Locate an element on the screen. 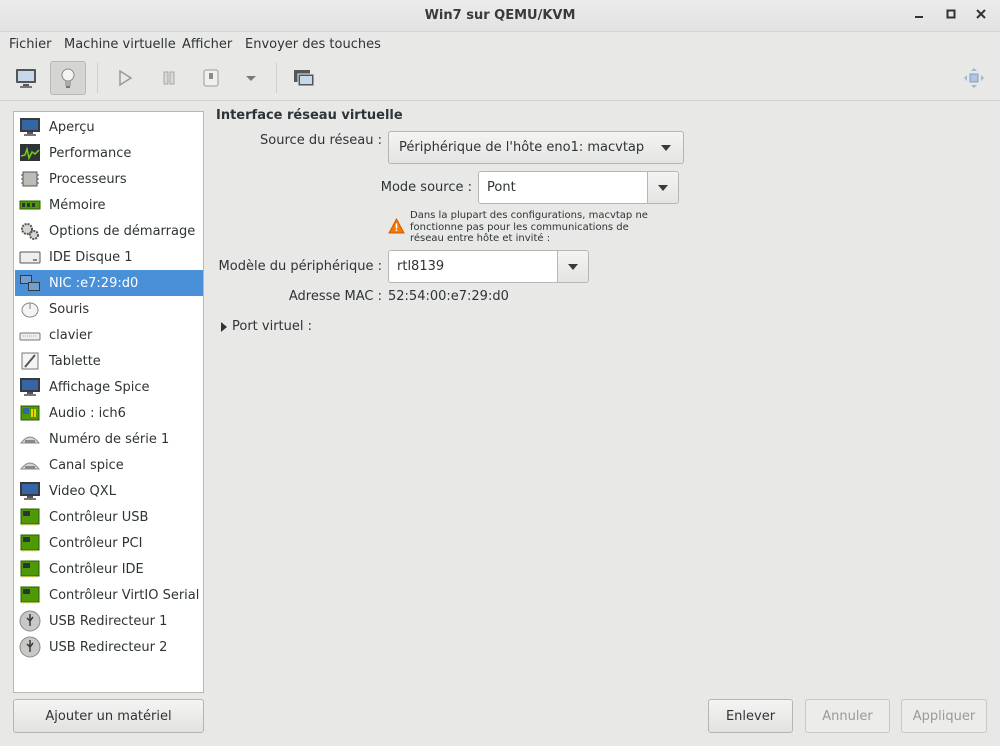  sidebar-item-contr-leur-pci: Contrôleur PCI is located at coordinates (109, 543).